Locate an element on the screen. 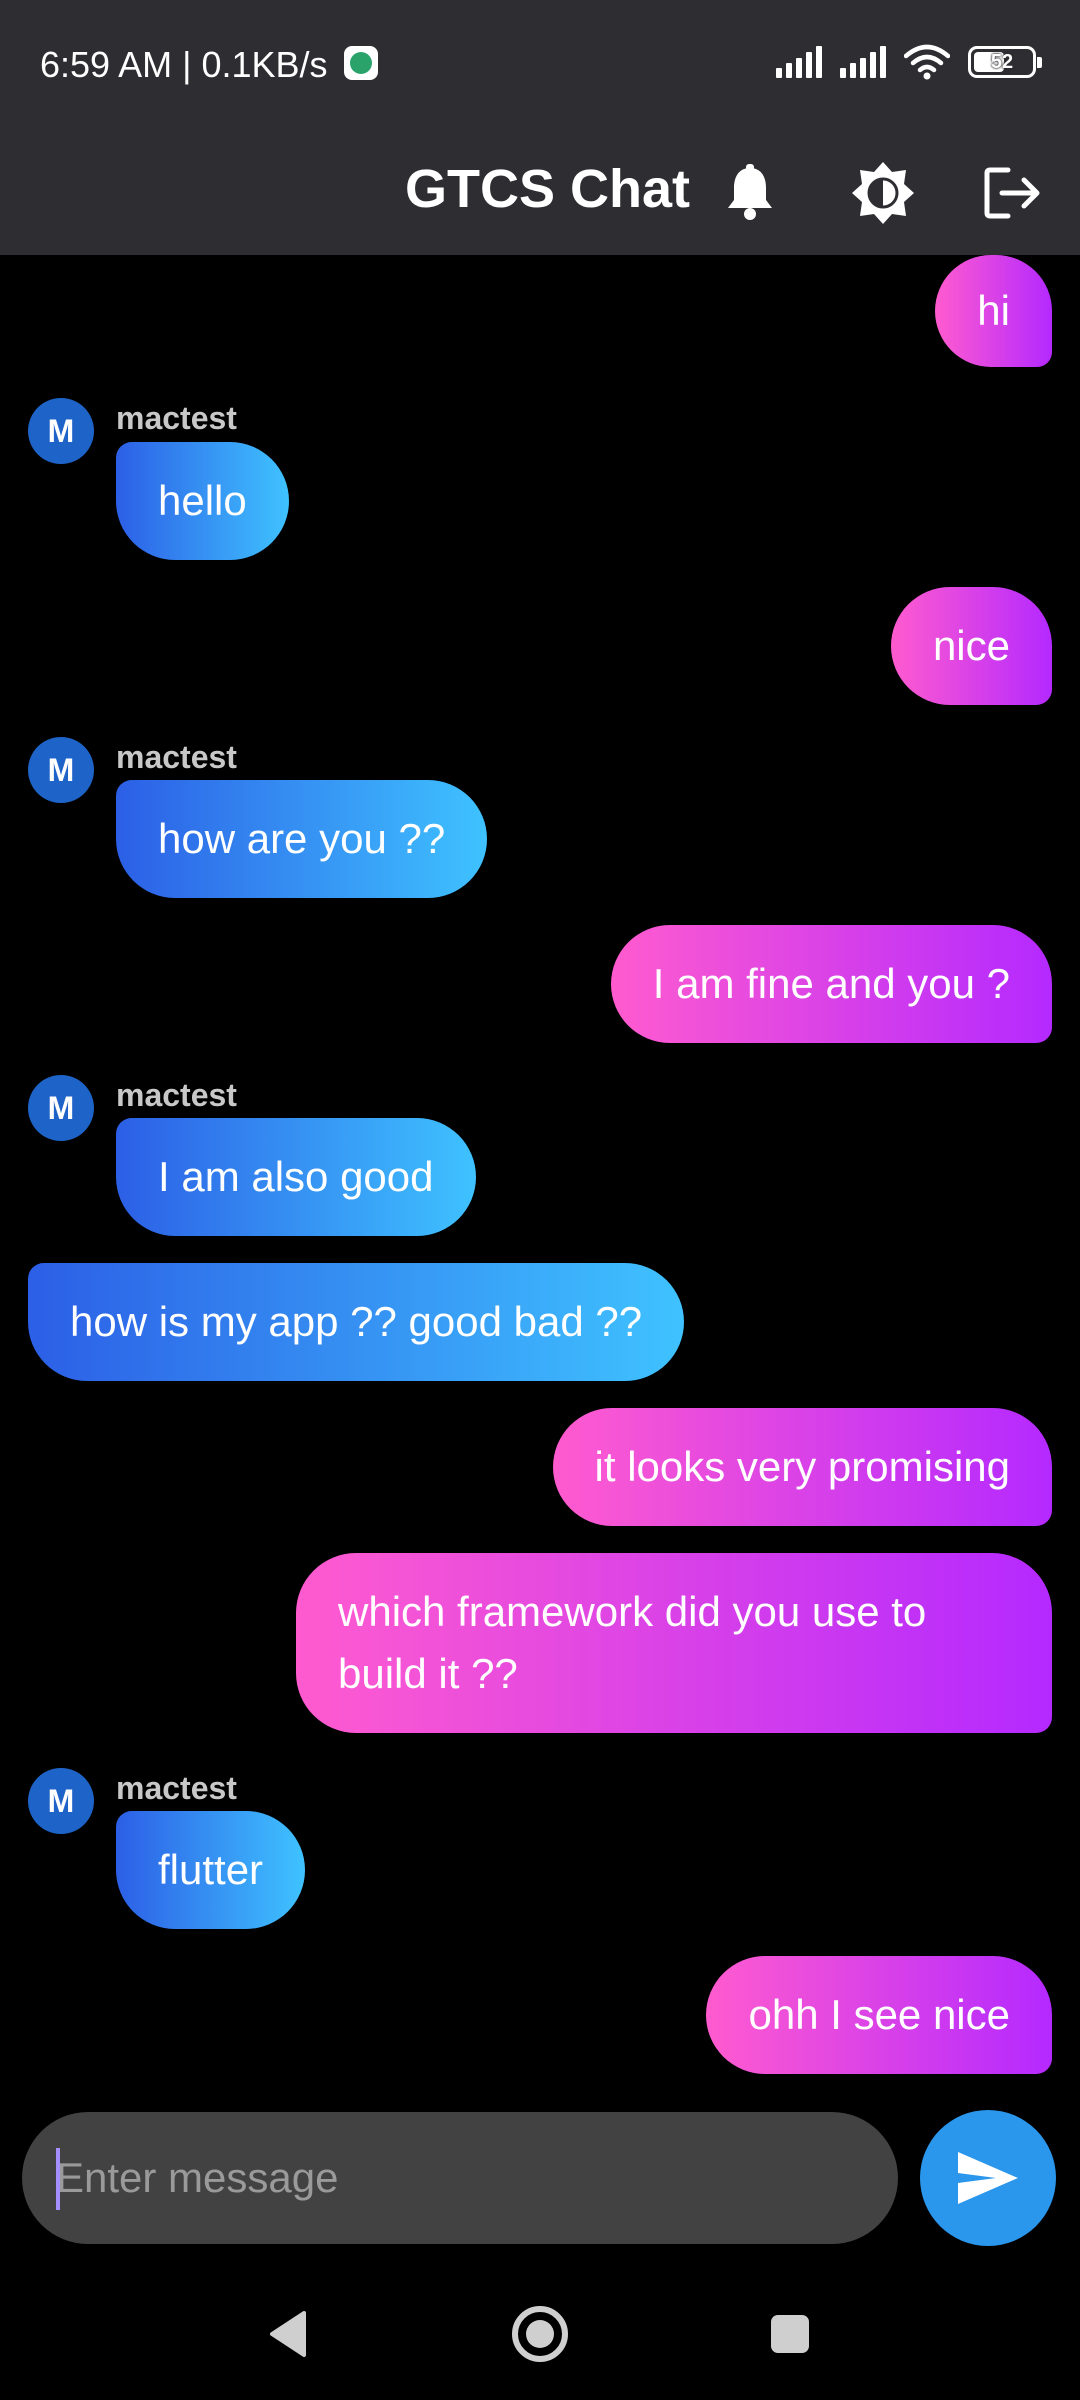  brightness-icon is located at coordinates (883, 193).